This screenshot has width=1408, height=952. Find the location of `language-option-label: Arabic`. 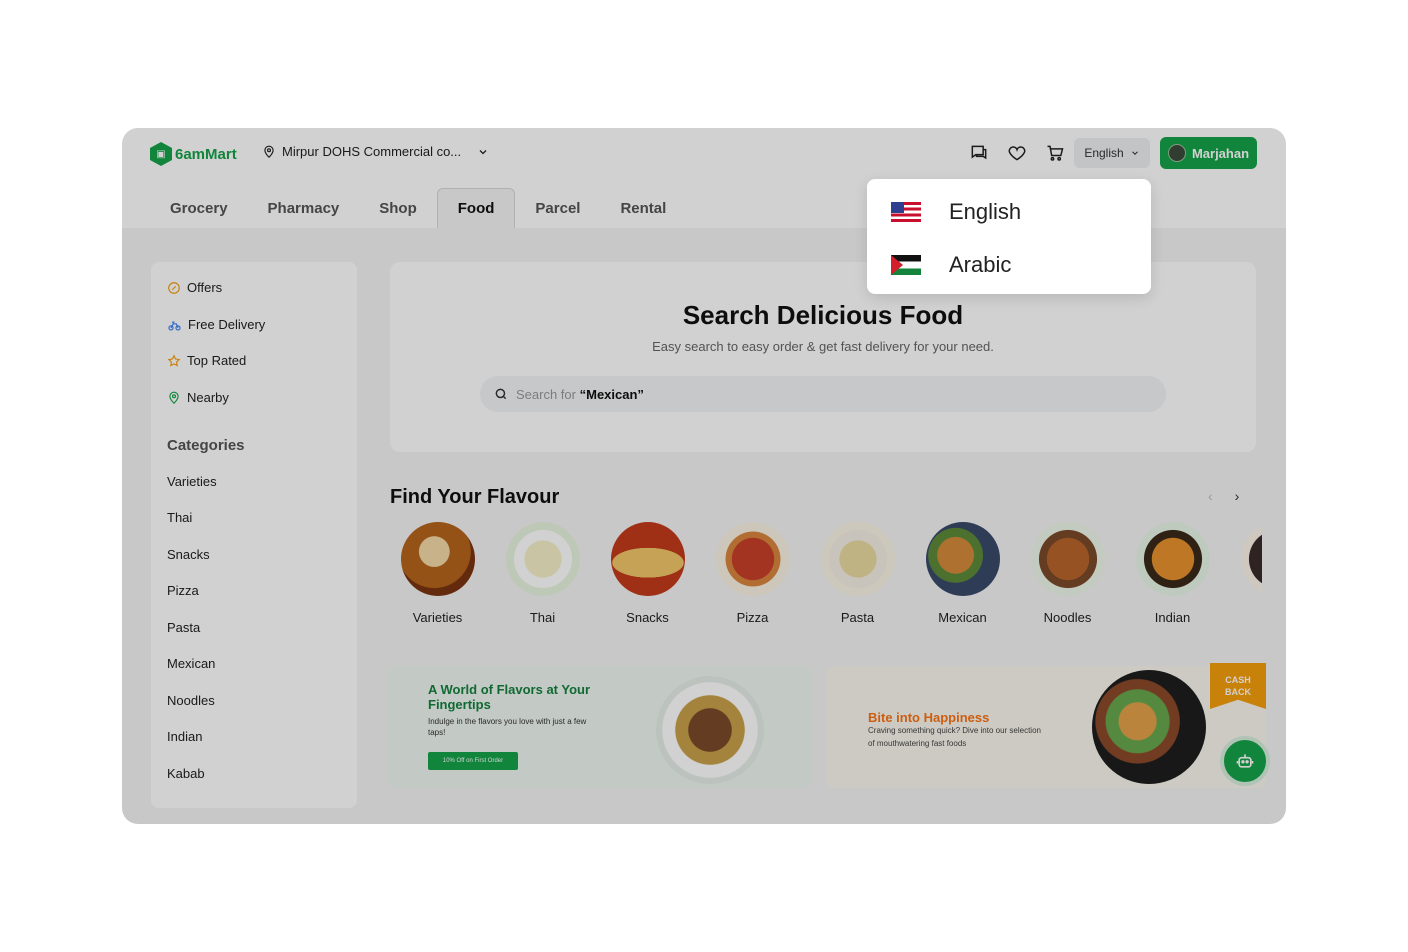

language-option-label: Arabic is located at coordinates (980, 264).